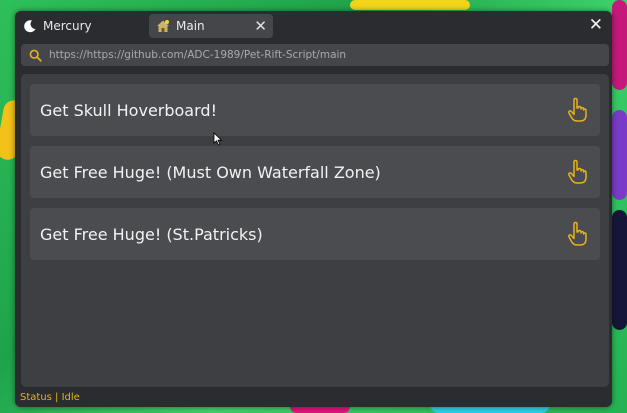 Image resolution: width=627 pixels, height=413 pixels. What do you see at coordinates (260, 26) in the screenshot?
I see `close-tab-icon: ✕` at bounding box center [260, 26].